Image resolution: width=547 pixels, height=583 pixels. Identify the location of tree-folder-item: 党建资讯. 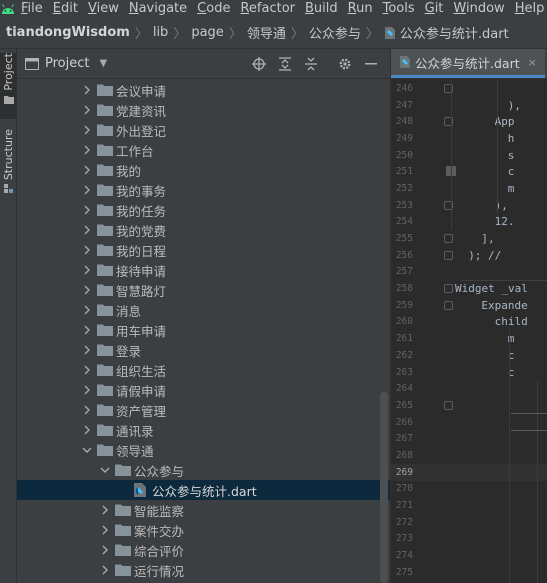
(203, 110).